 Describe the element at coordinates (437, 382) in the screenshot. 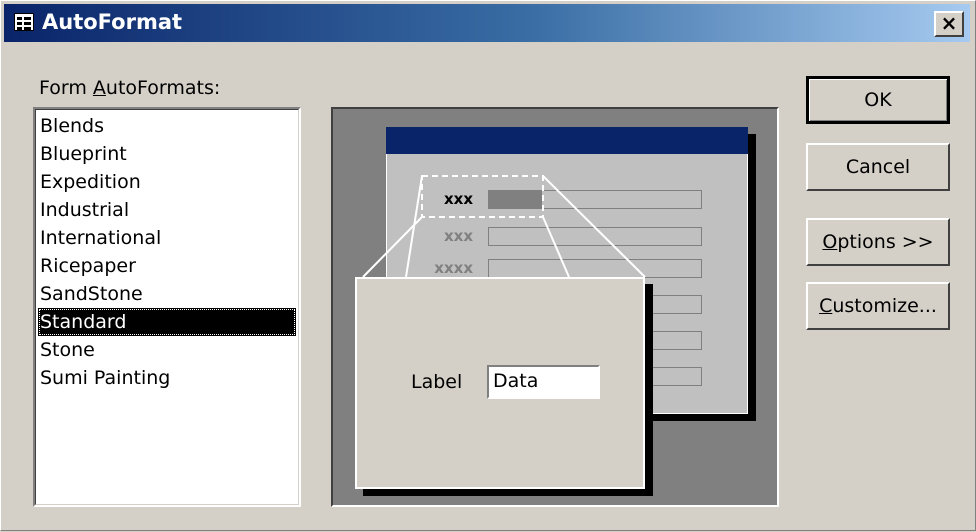

I see `preview-popup-label: Label` at that location.